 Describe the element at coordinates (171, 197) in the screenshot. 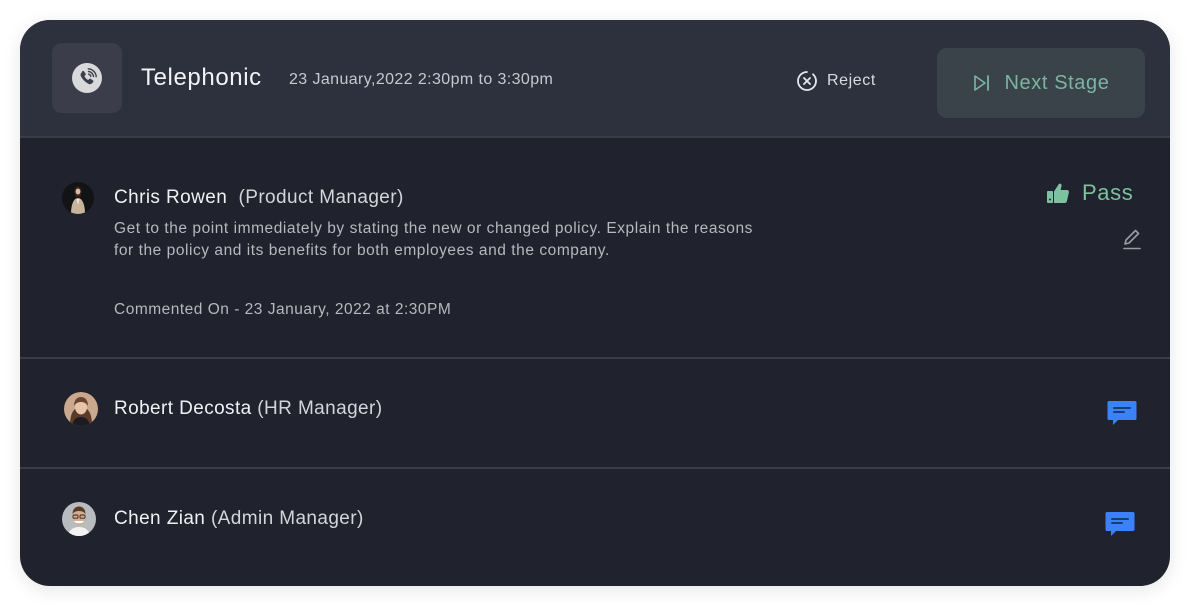

I see `reviewer-name: Chris Rowen` at that location.